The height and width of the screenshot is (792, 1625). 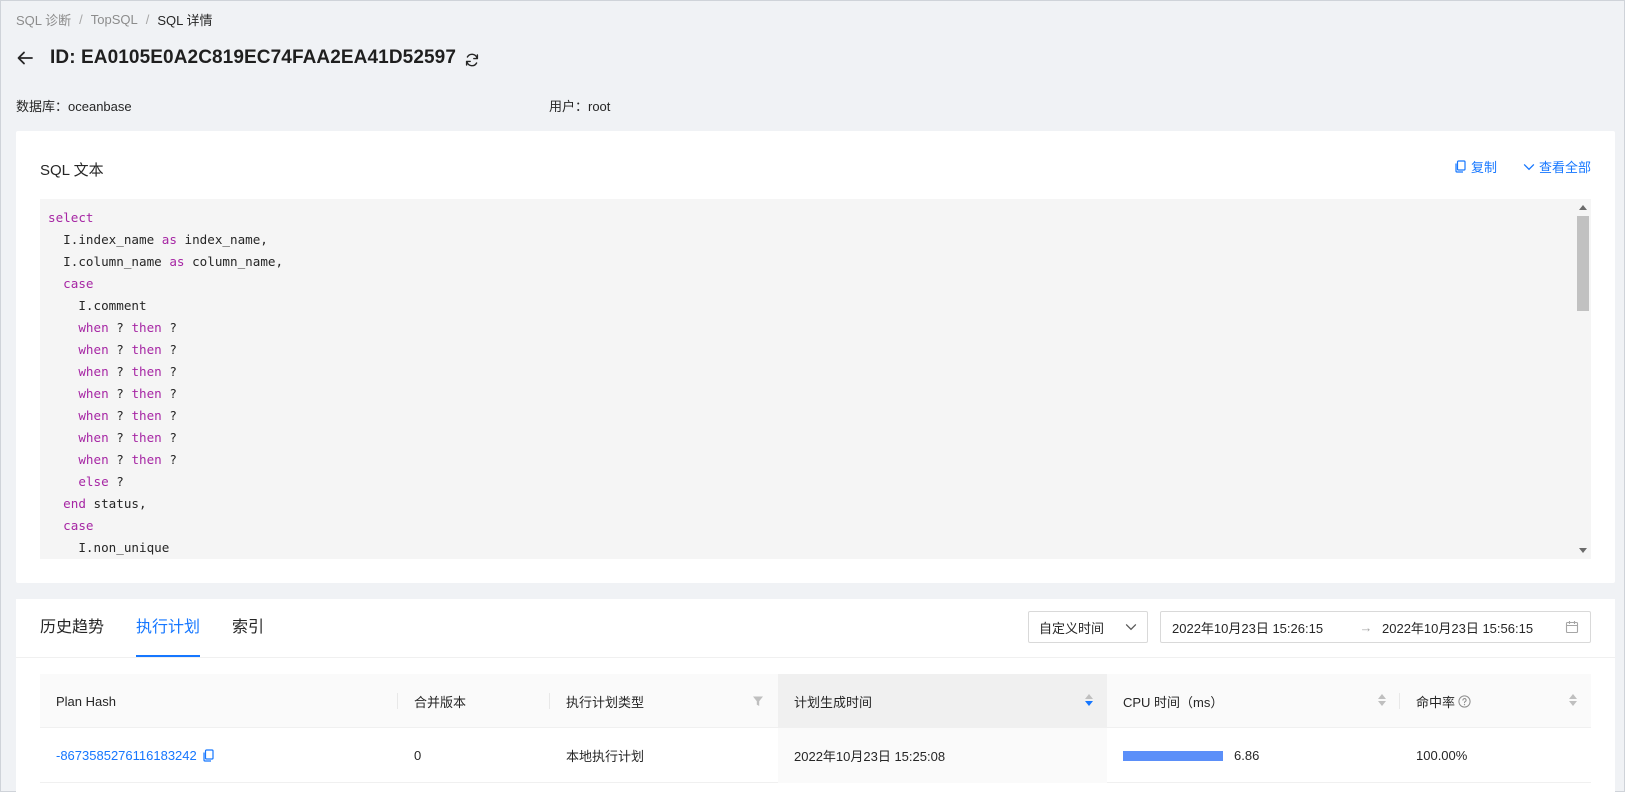 What do you see at coordinates (1583, 207) in the screenshot?
I see `scroll-up-arrow-icon` at bounding box center [1583, 207].